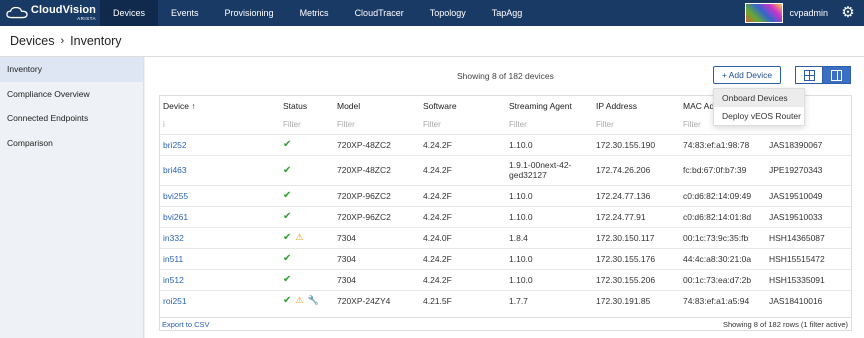 This screenshot has height=338, width=864. Describe the element at coordinates (249, 13) in the screenshot. I see `nav-tab-provisioning: Provisioning` at that location.